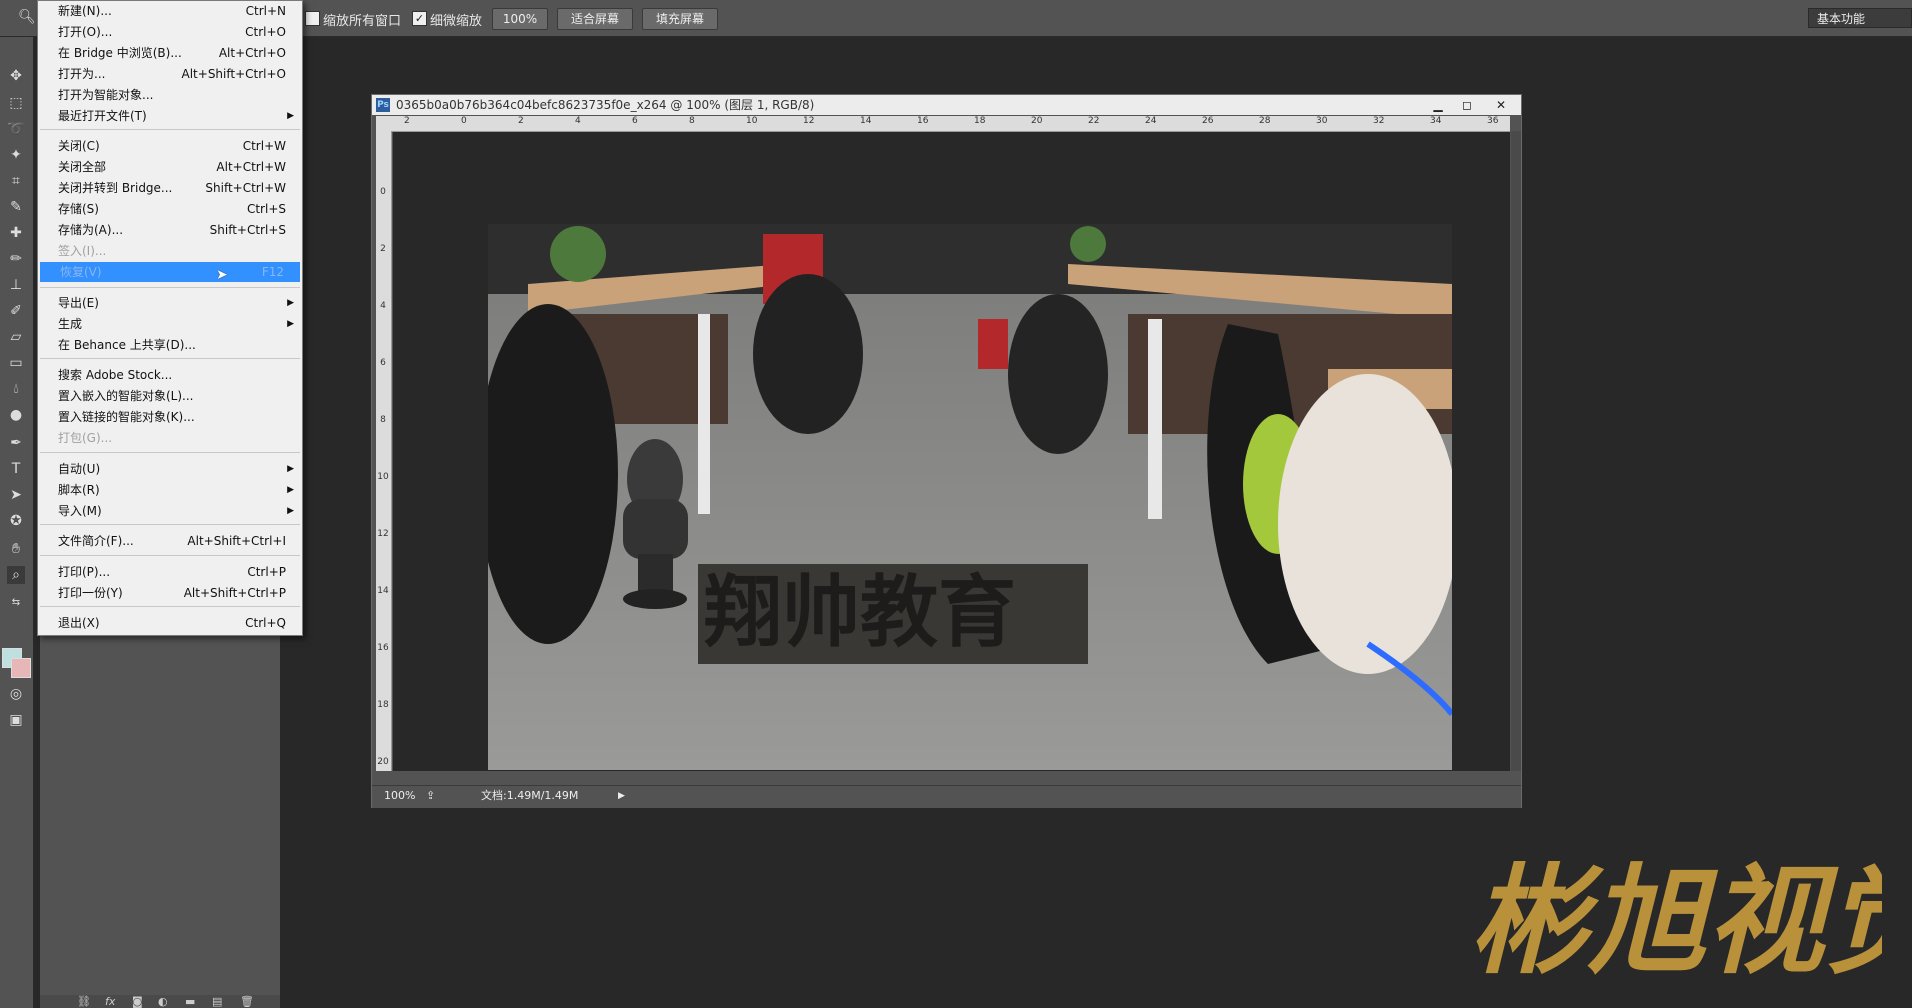  What do you see at coordinates (84, 1001) in the screenshot?
I see `link-layers-icon: ⛓` at bounding box center [84, 1001].